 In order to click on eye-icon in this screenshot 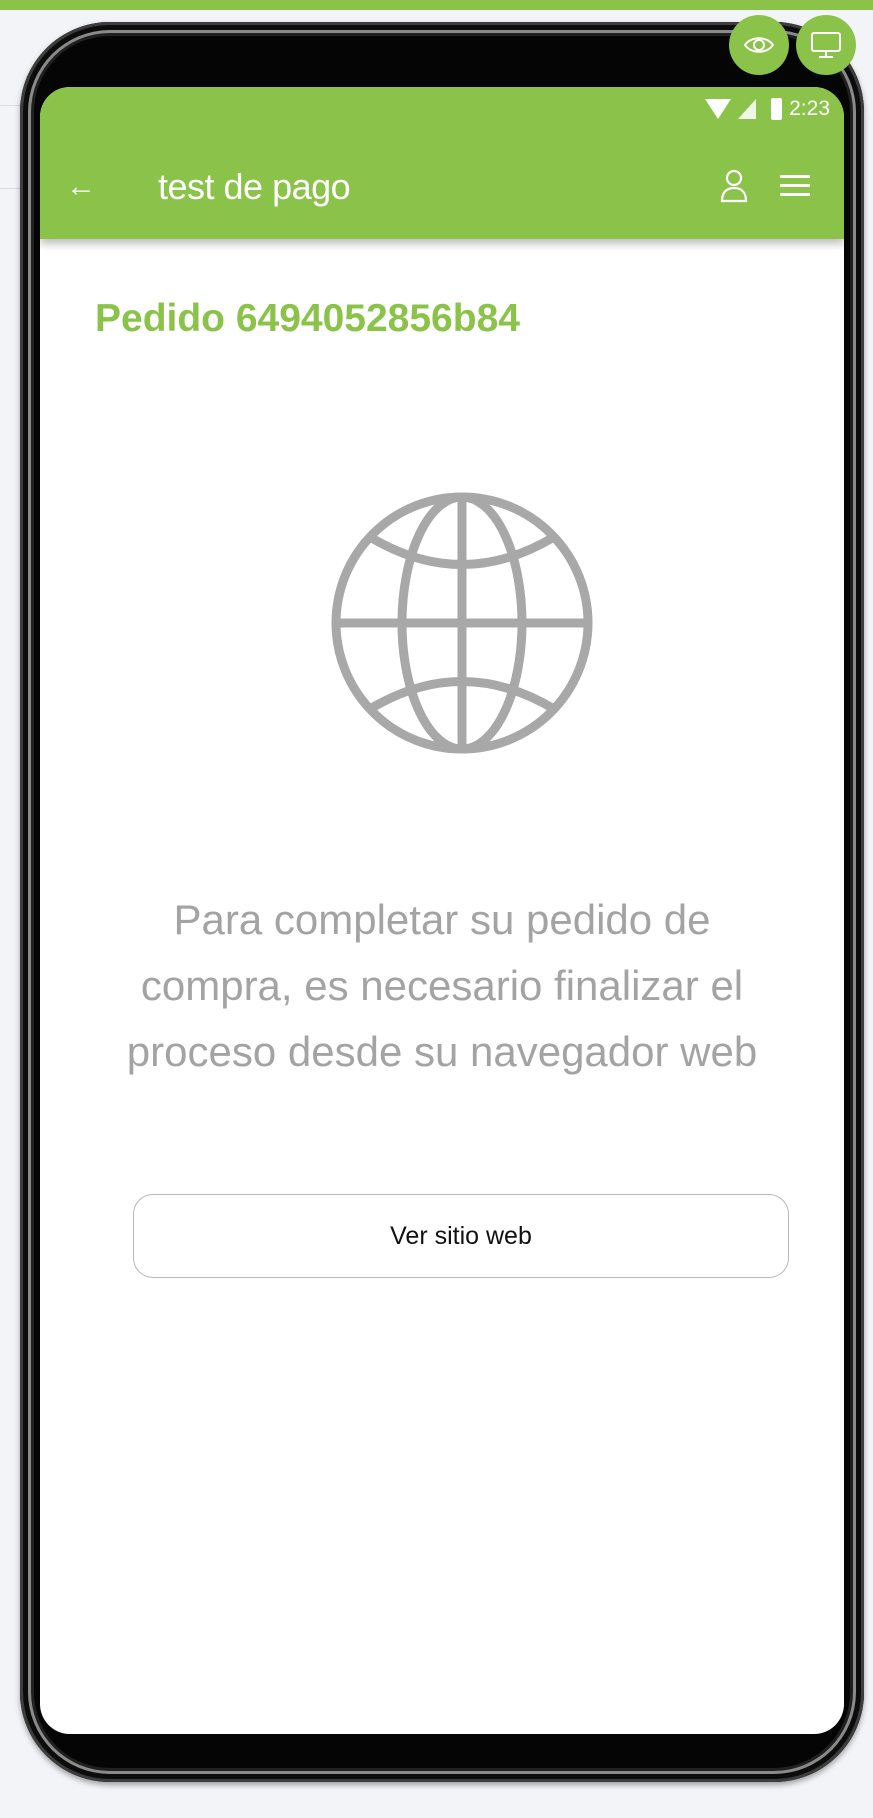, I will do `click(759, 45)`.